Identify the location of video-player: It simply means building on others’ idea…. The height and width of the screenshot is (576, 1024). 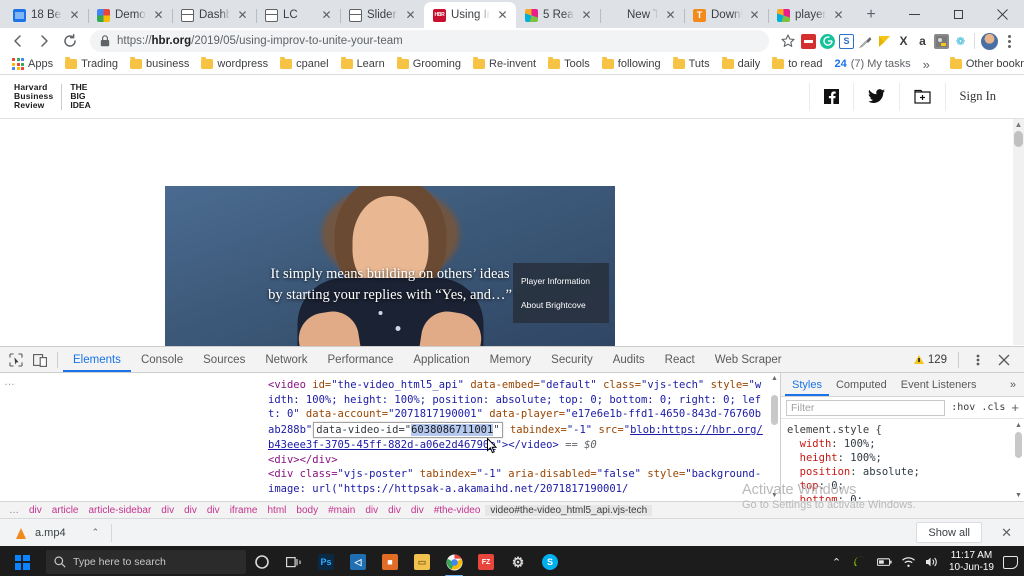
(390, 266).